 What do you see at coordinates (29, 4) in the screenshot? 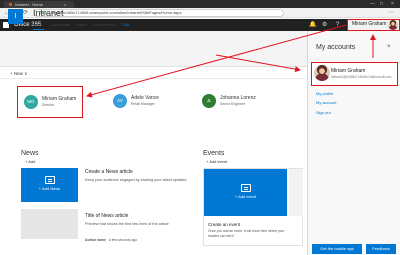
I see `browser-tab-title: Intranet - Home` at bounding box center [29, 4].